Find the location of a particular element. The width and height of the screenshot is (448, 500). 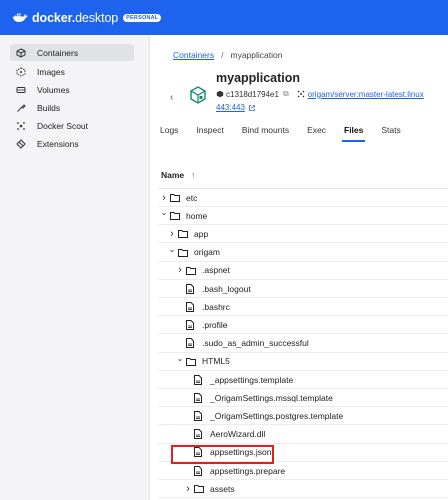

sidebar-item-docker-scout: Docker Scout is located at coordinates (72, 125).